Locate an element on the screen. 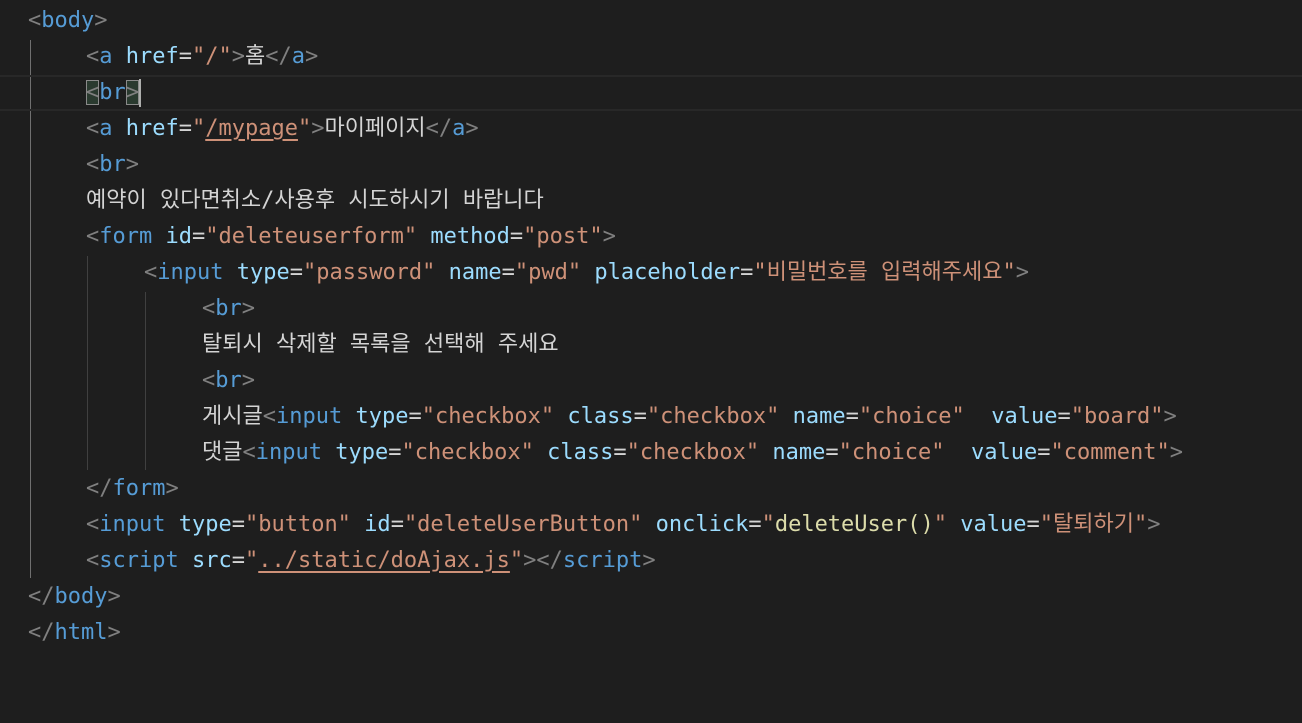 The image size is (1302, 723). token: 마이페이지 is located at coordinates (375, 128).